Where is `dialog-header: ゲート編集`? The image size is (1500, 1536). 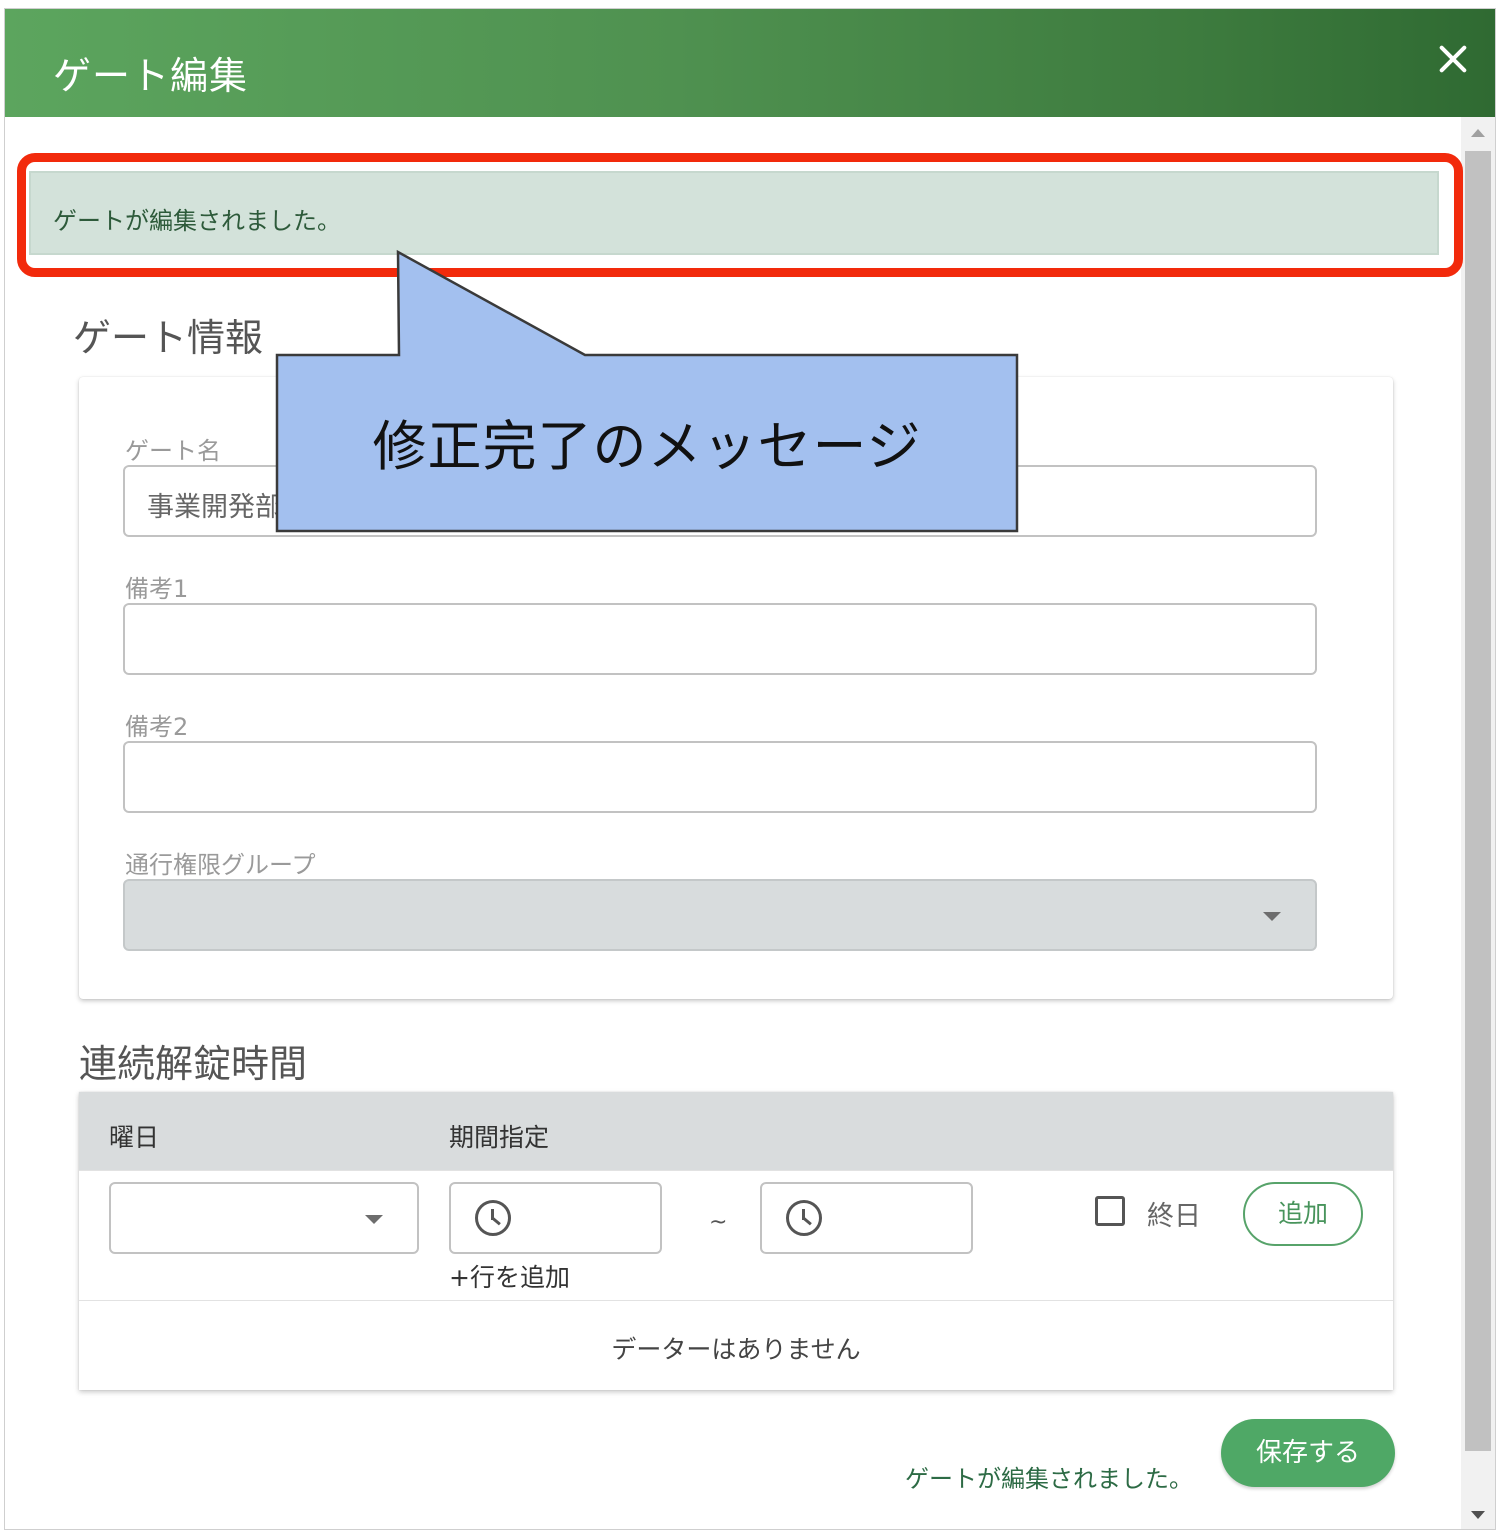 dialog-header: ゲート編集 is located at coordinates (750, 63).